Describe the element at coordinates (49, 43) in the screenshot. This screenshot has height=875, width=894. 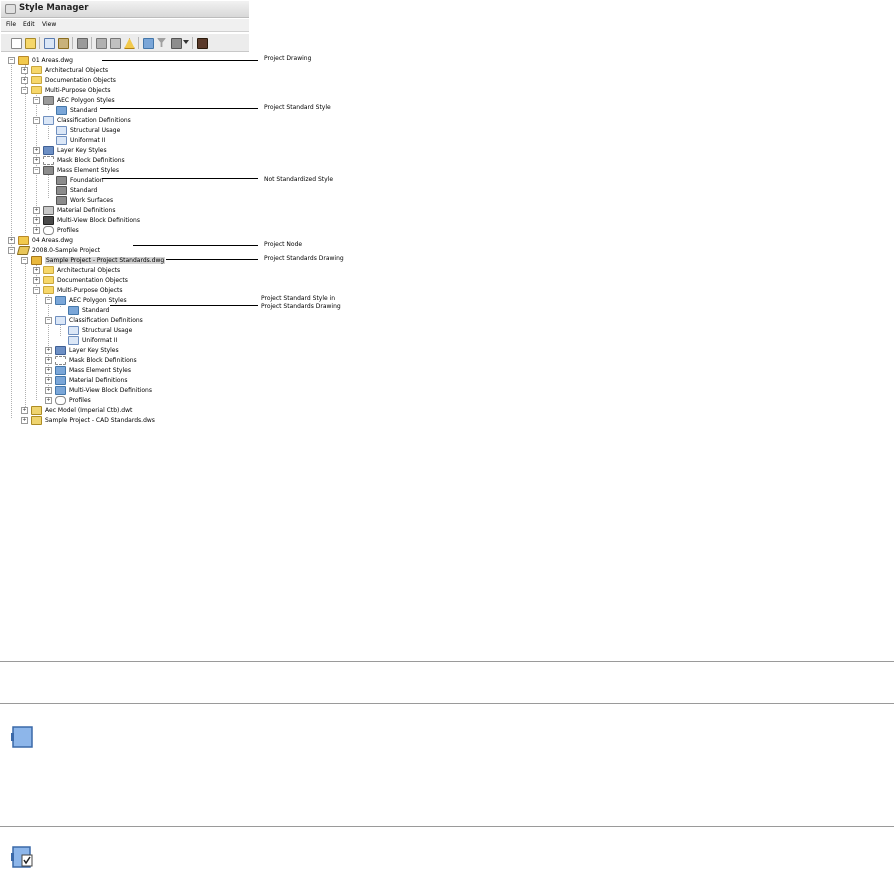
I see `copy-icon` at that location.